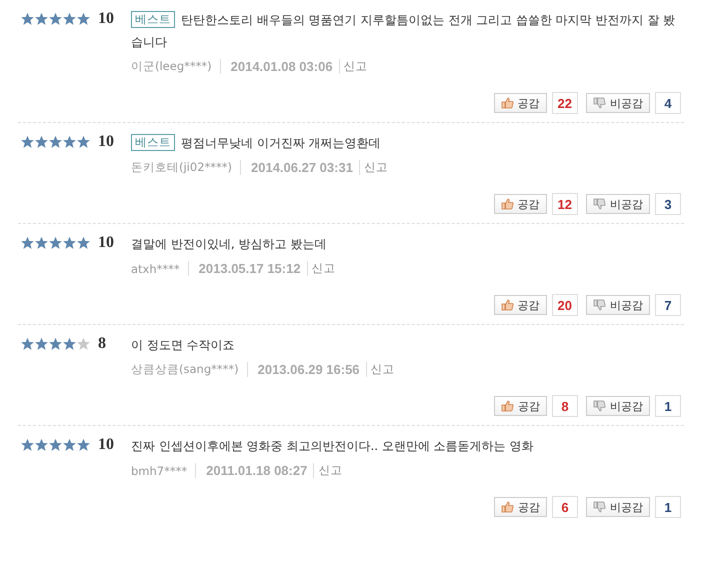 This screenshot has height=564, width=701. Describe the element at coordinates (181, 167) in the screenshot. I see `author-name: 돈키호테(ji02****)` at that location.